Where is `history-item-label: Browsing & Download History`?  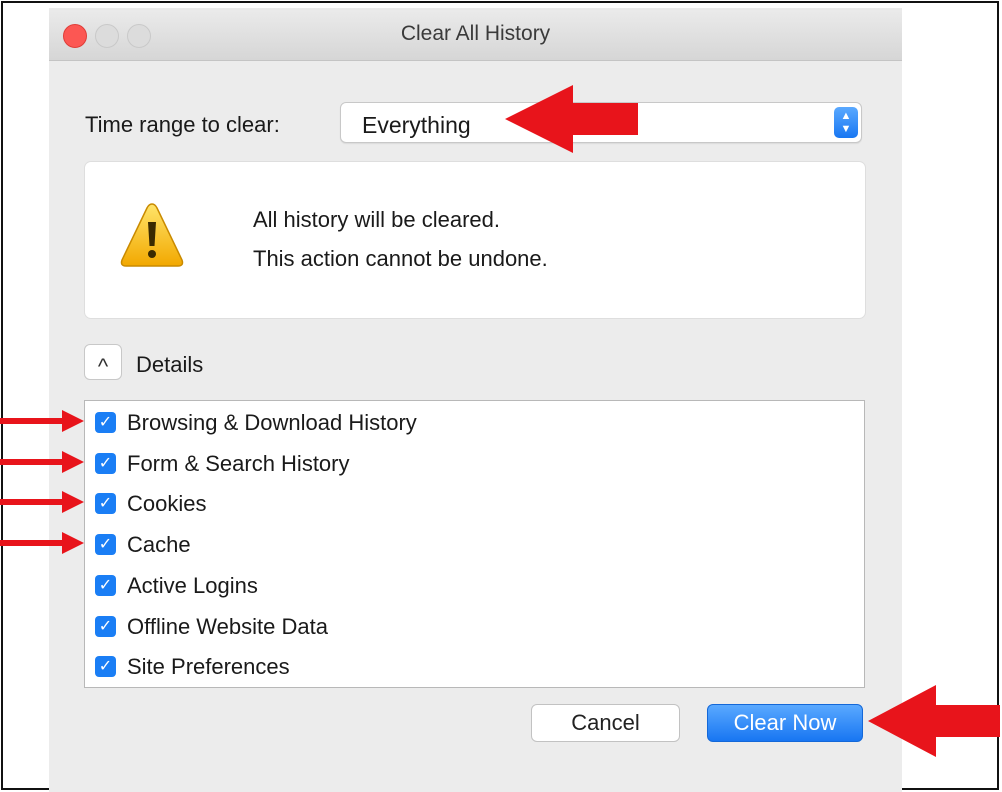
history-item-label: Browsing & Download History is located at coordinates (272, 422).